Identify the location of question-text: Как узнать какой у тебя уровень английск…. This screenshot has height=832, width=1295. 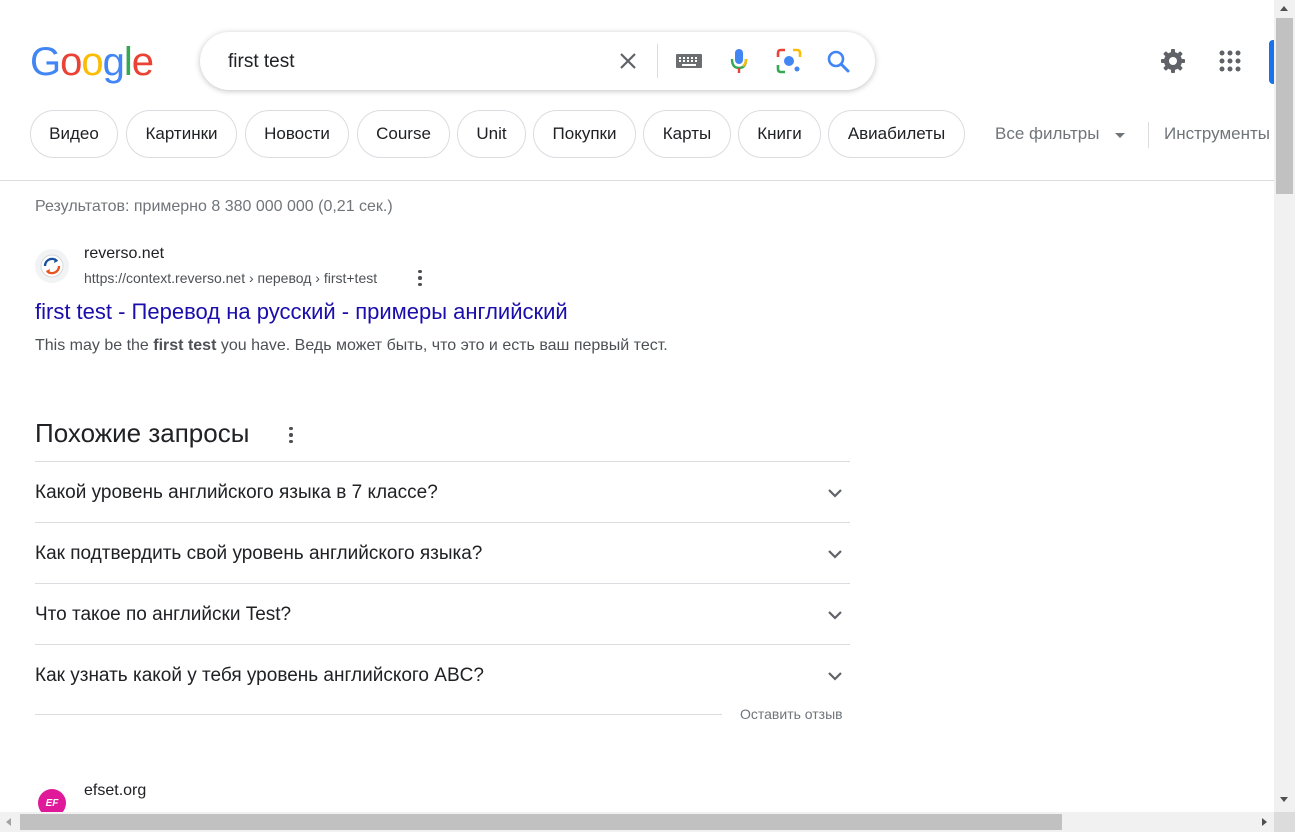
(259, 675).